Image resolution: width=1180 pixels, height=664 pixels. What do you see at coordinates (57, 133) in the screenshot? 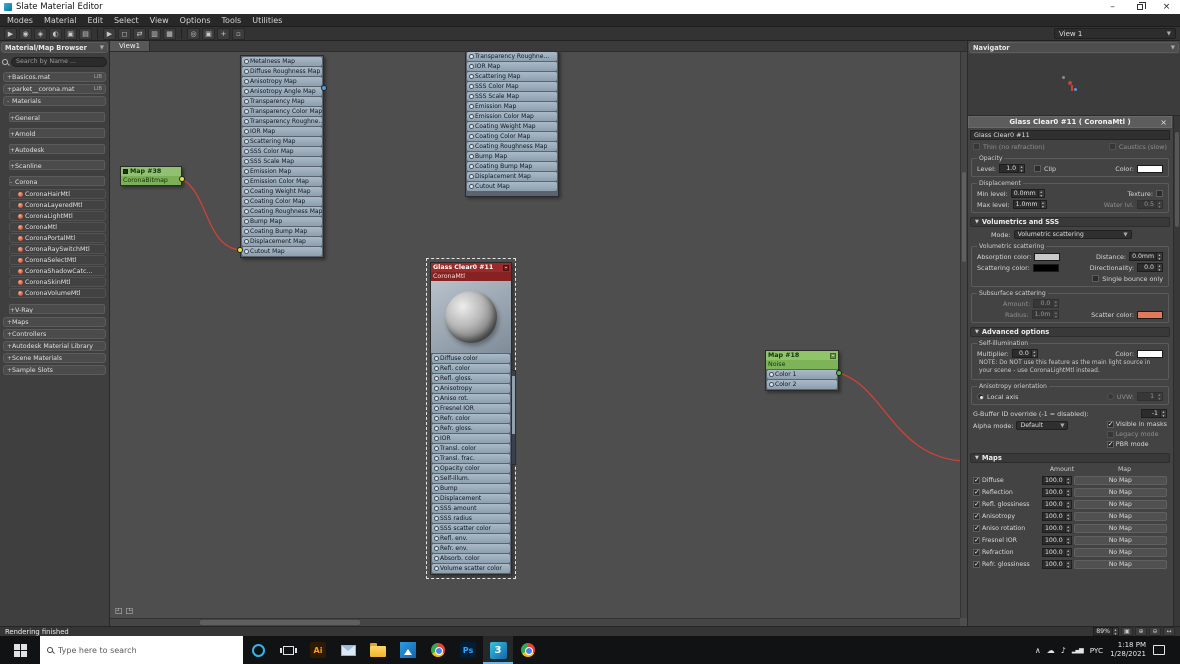
I see `browser-item: + Arnold` at bounding box center [57, 133].